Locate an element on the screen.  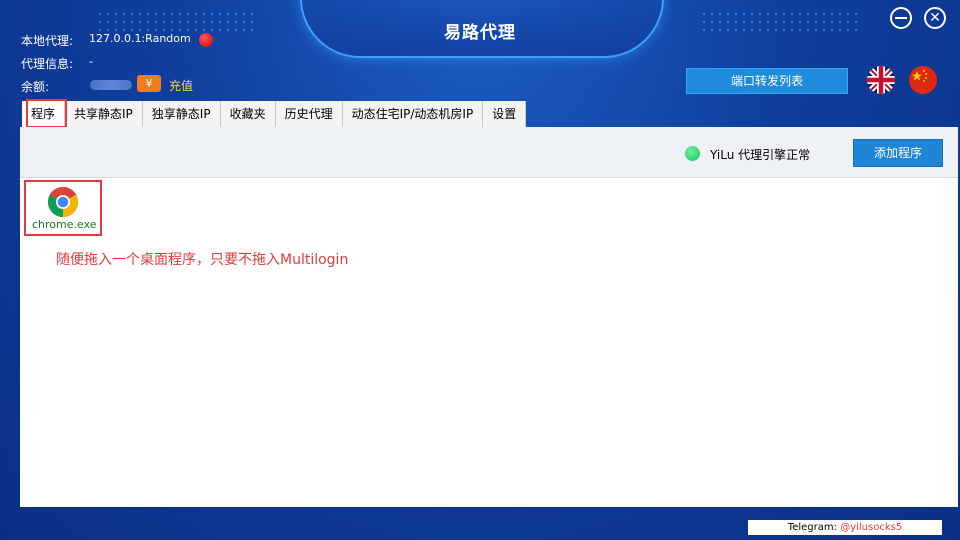
local-proxy-row: 本地代理: 127.0.0.1:Random is located at coordinates (106, 40).